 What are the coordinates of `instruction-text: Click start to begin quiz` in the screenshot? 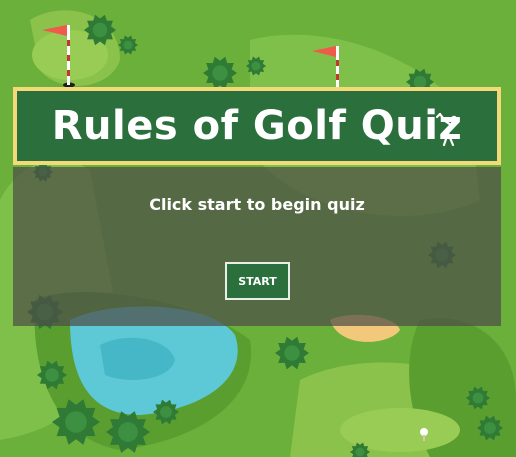 It's located at (257, 204).